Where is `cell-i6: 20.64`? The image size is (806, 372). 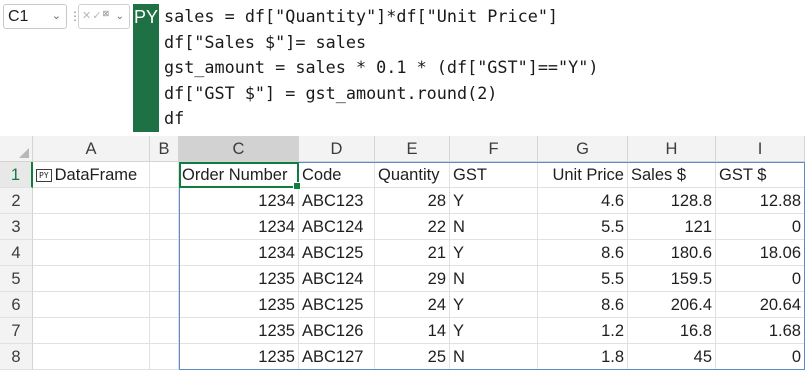 cell-i6: 20.64 is located at coordinates (760, 305).